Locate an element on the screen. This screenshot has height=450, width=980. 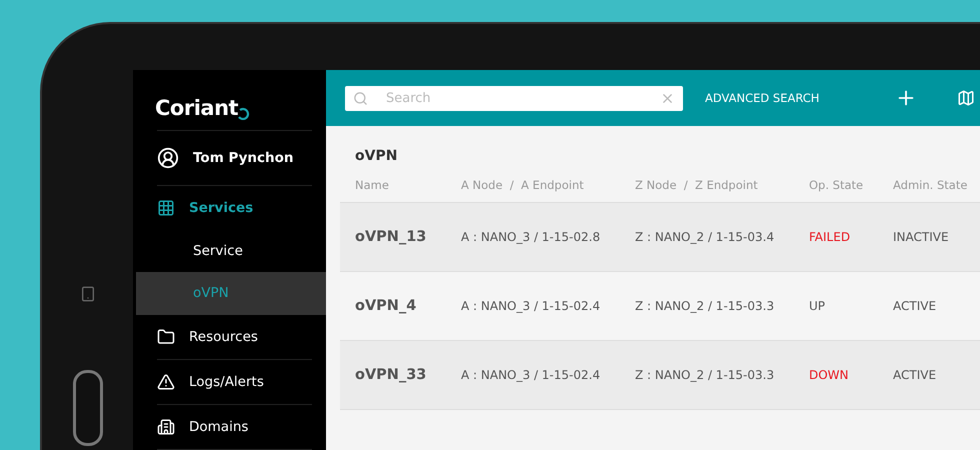
search-icon is located at coordinates (360, 98).